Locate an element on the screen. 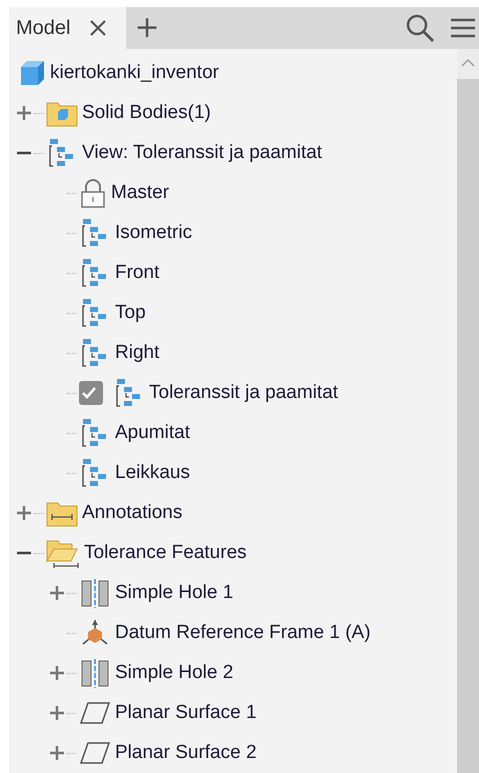  search-icon is located at coordinates (420, 28).